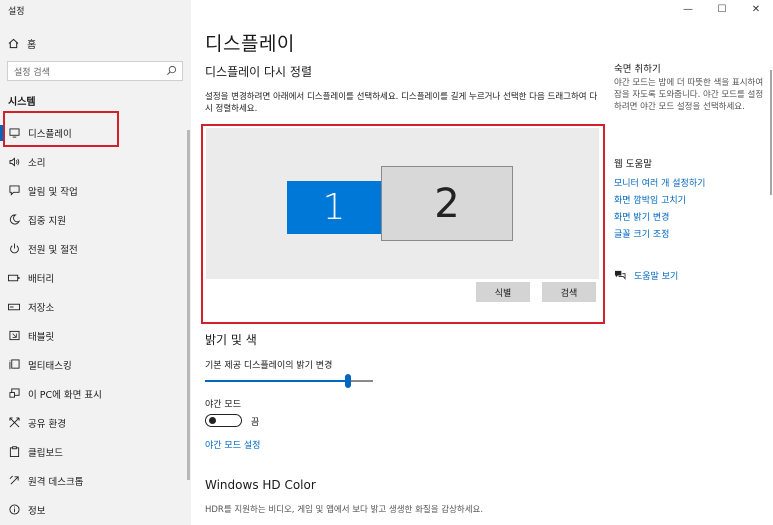  What do you see at coordinates (53, 192) in the screenshot?
I see `sidebar-item-label: 알림 및 작업` at bounding box center [53, 192].